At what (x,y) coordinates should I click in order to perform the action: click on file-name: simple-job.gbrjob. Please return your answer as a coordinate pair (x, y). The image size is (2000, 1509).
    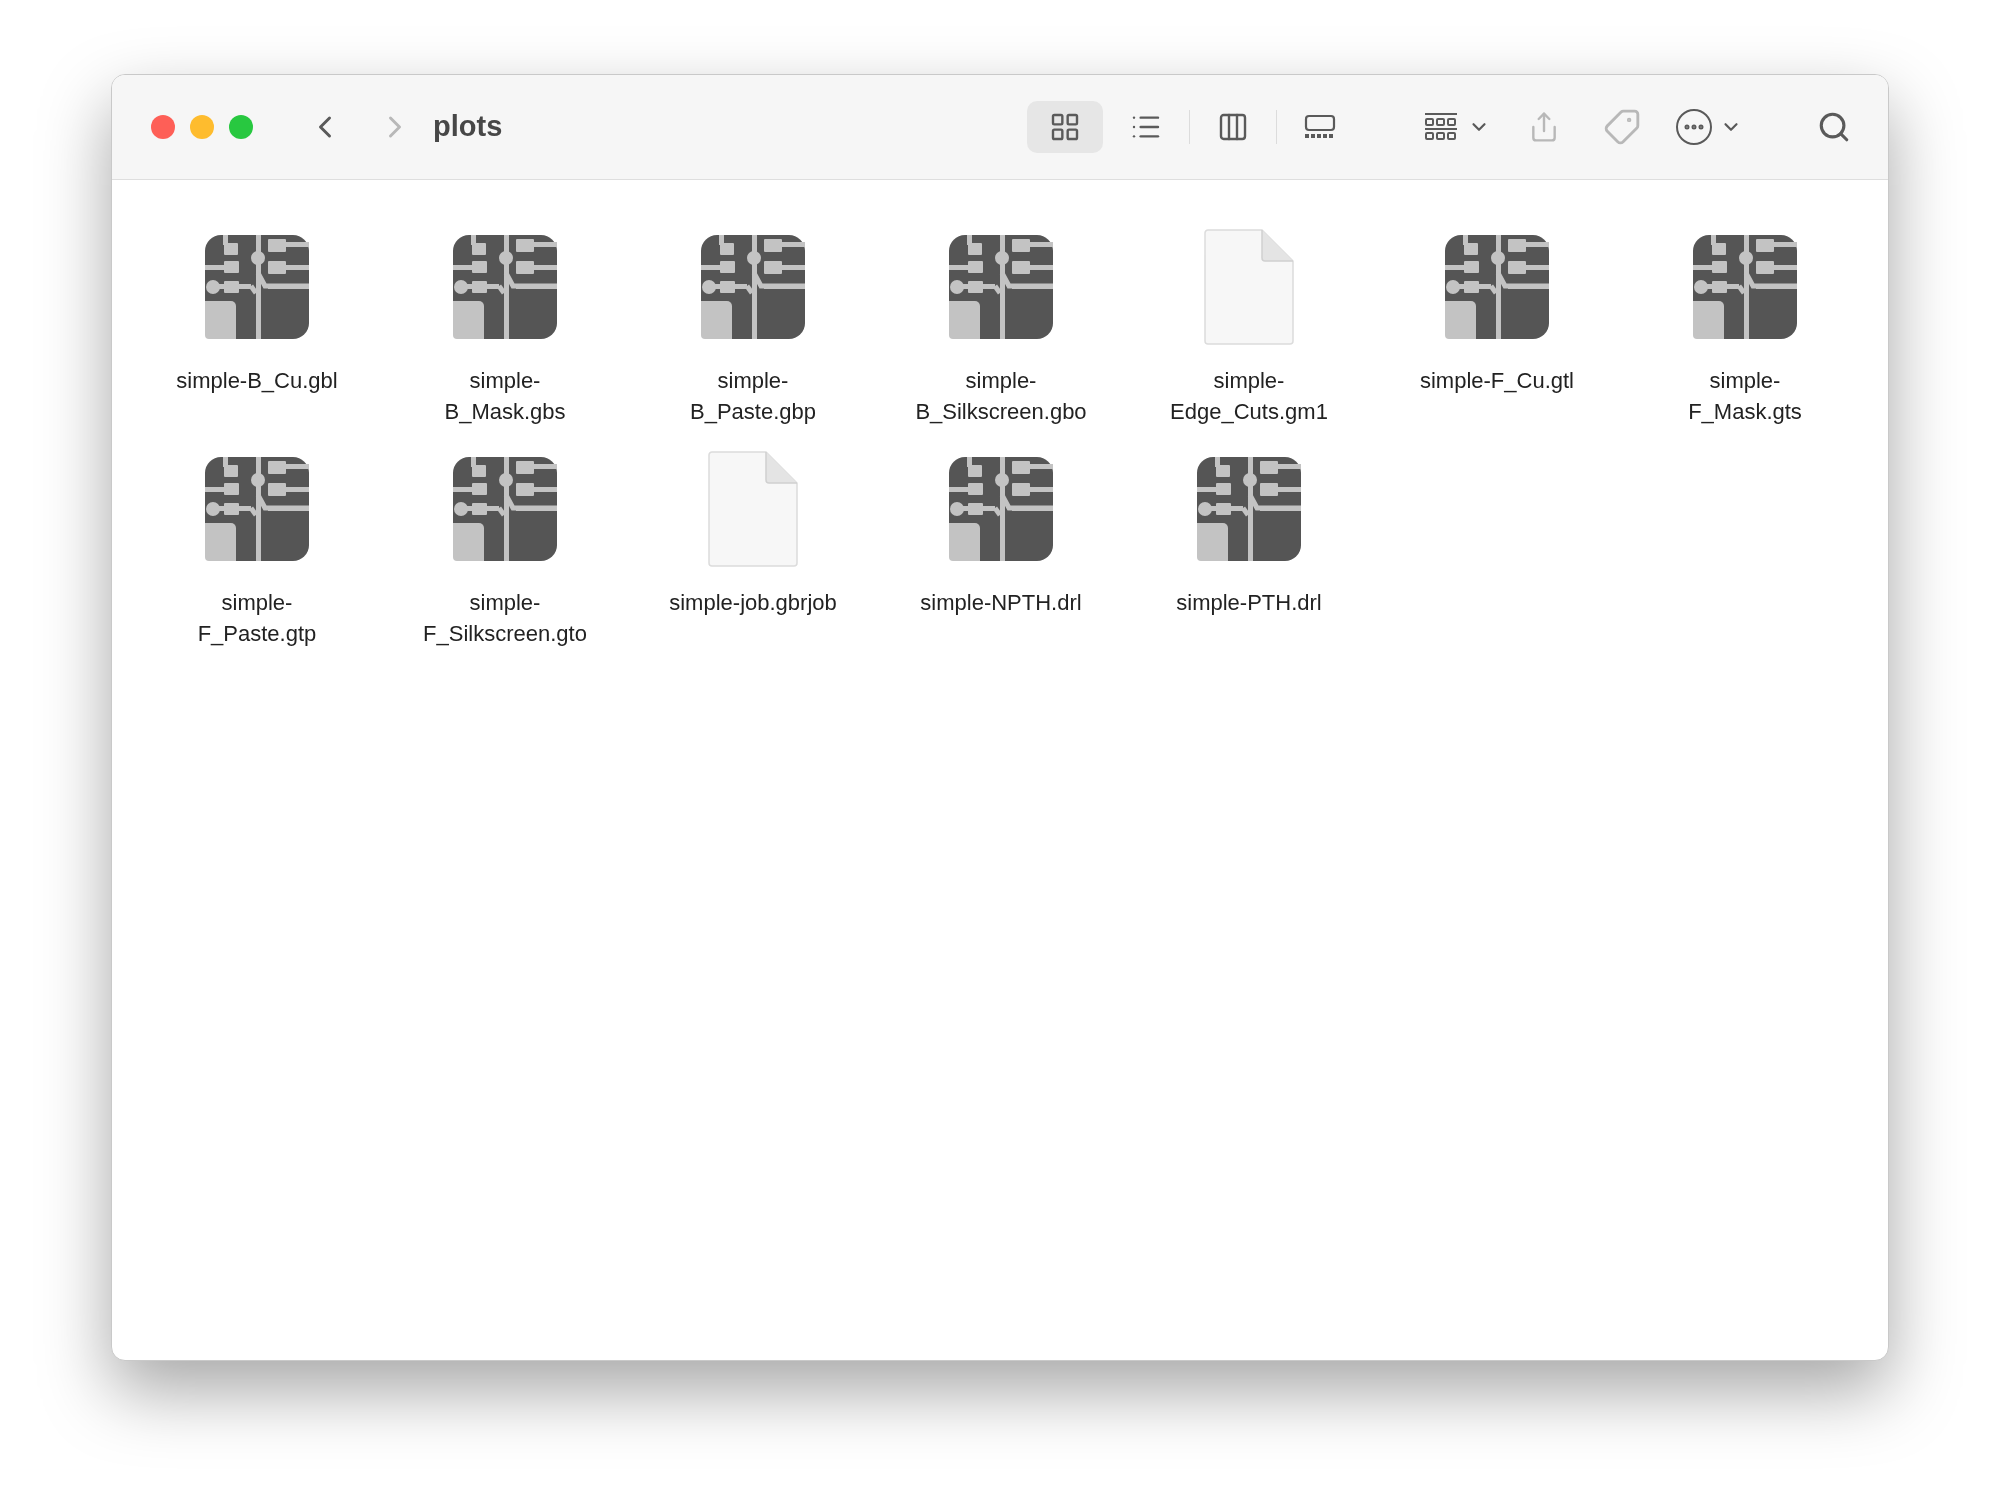
    Looking at the image, I should click on (753, 603).